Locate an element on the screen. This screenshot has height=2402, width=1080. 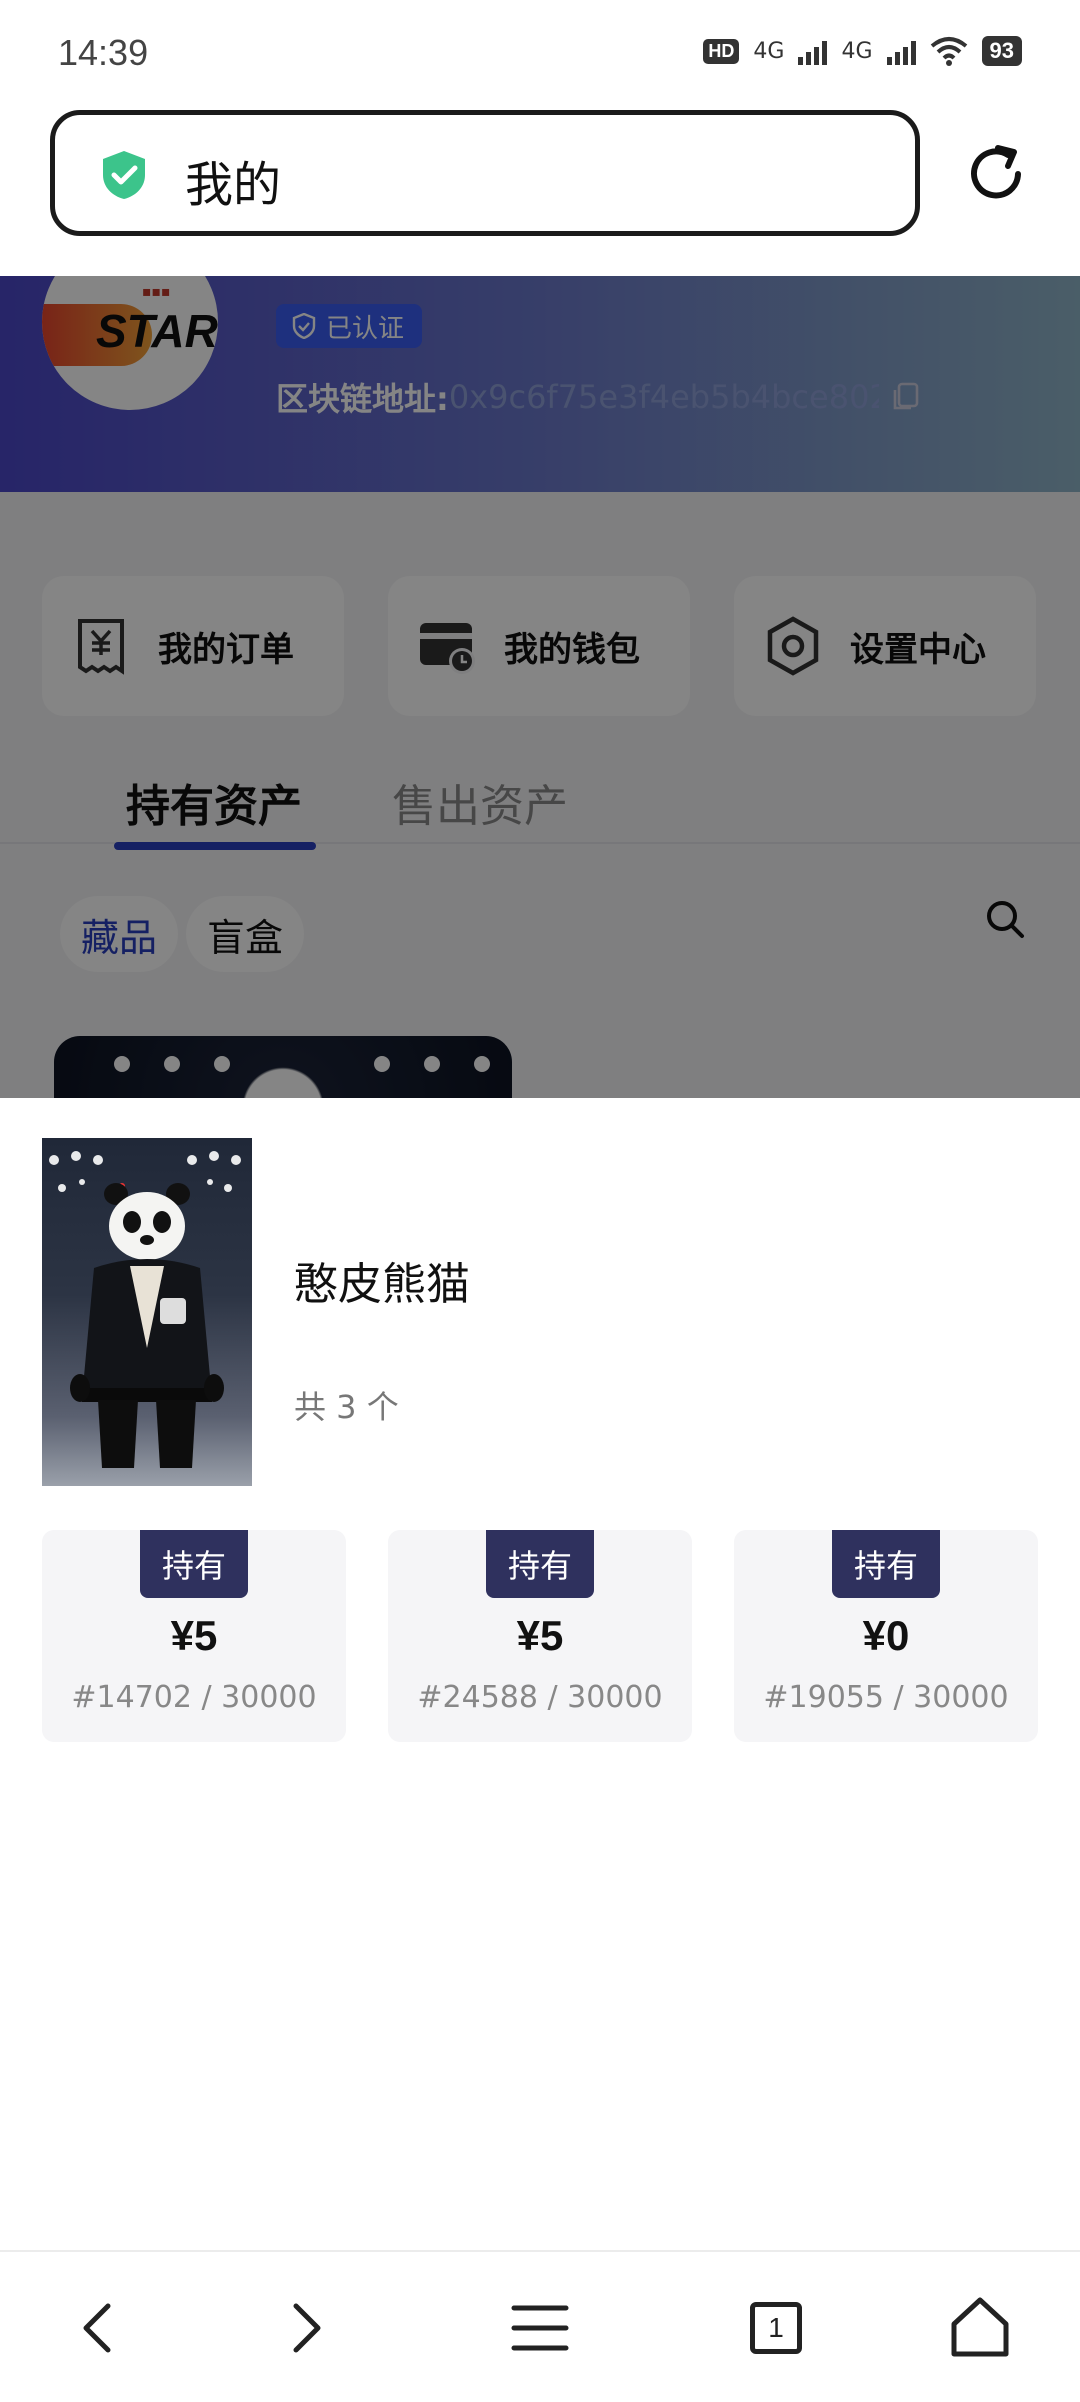
tab-count: 1 is located at coordinates (776, 2328).